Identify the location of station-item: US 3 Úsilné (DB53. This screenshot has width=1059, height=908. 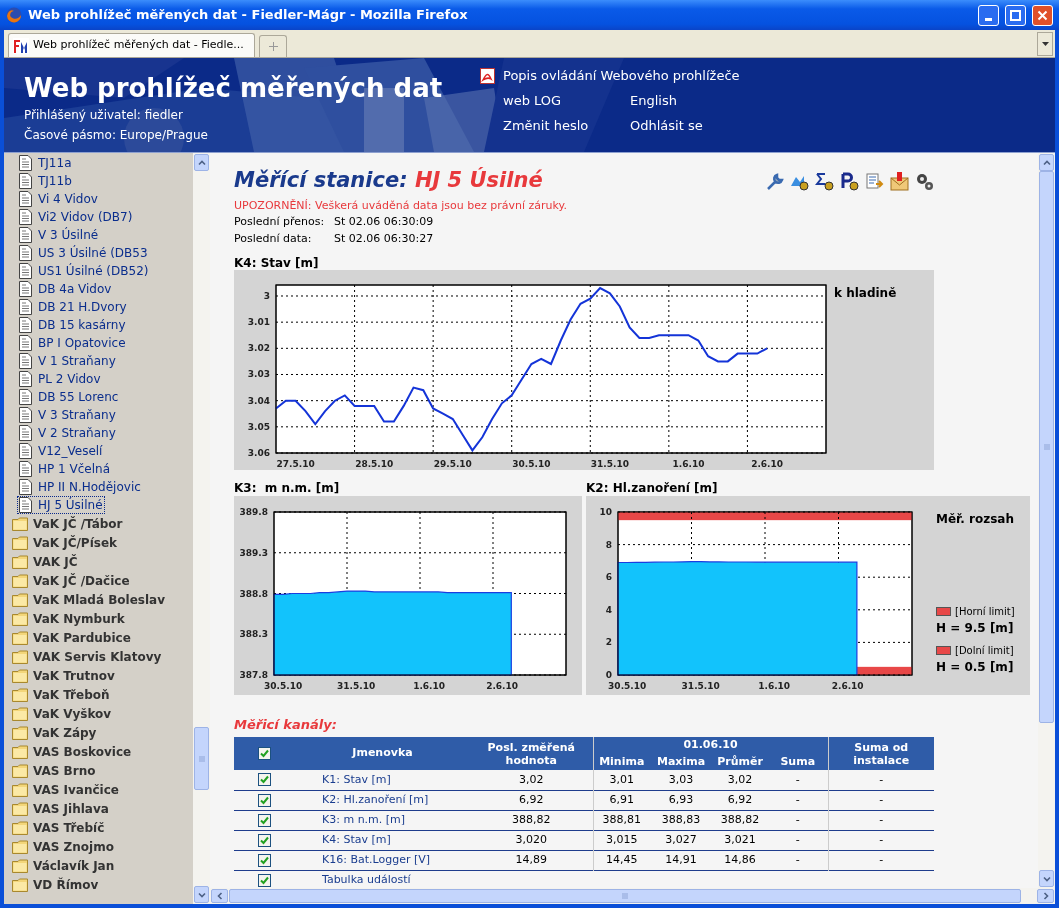
(83, 253).